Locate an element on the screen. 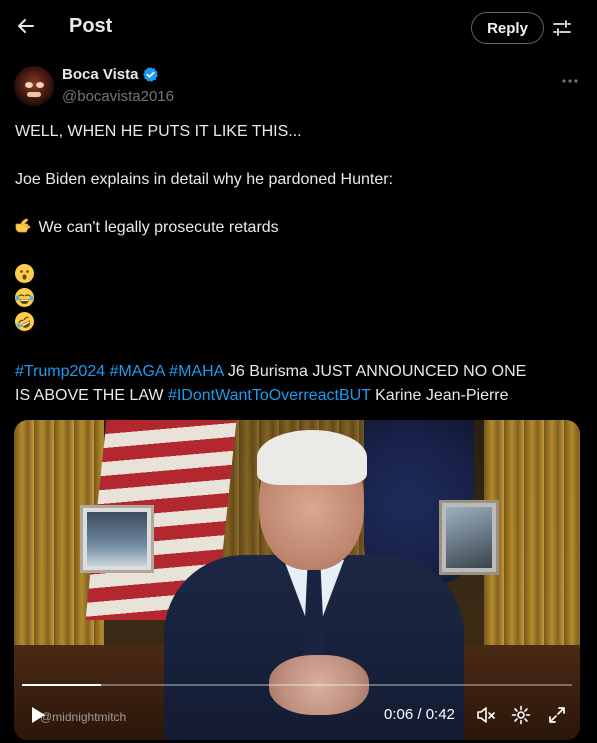 The height and width of the screenshot is (743, 597). mute-icon is located at coordinates (486, 715).